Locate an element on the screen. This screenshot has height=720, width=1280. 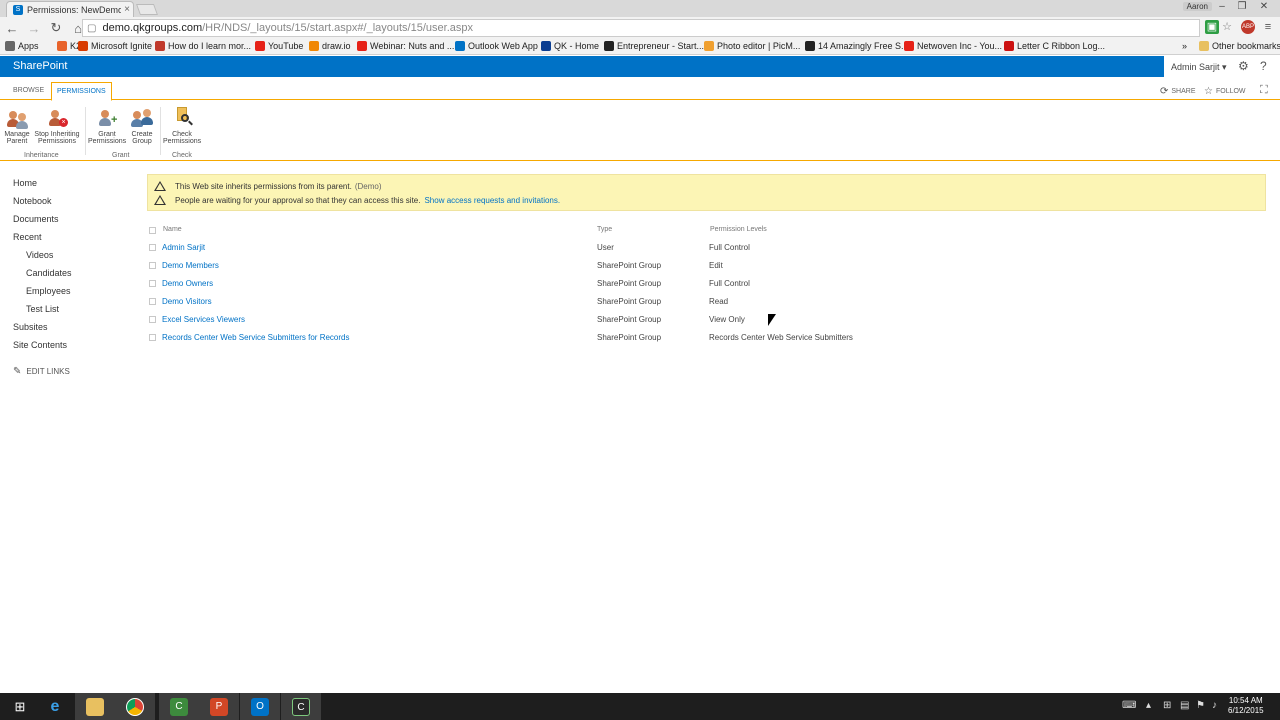
column-header-type: Type is located at coordinates (604, 229).